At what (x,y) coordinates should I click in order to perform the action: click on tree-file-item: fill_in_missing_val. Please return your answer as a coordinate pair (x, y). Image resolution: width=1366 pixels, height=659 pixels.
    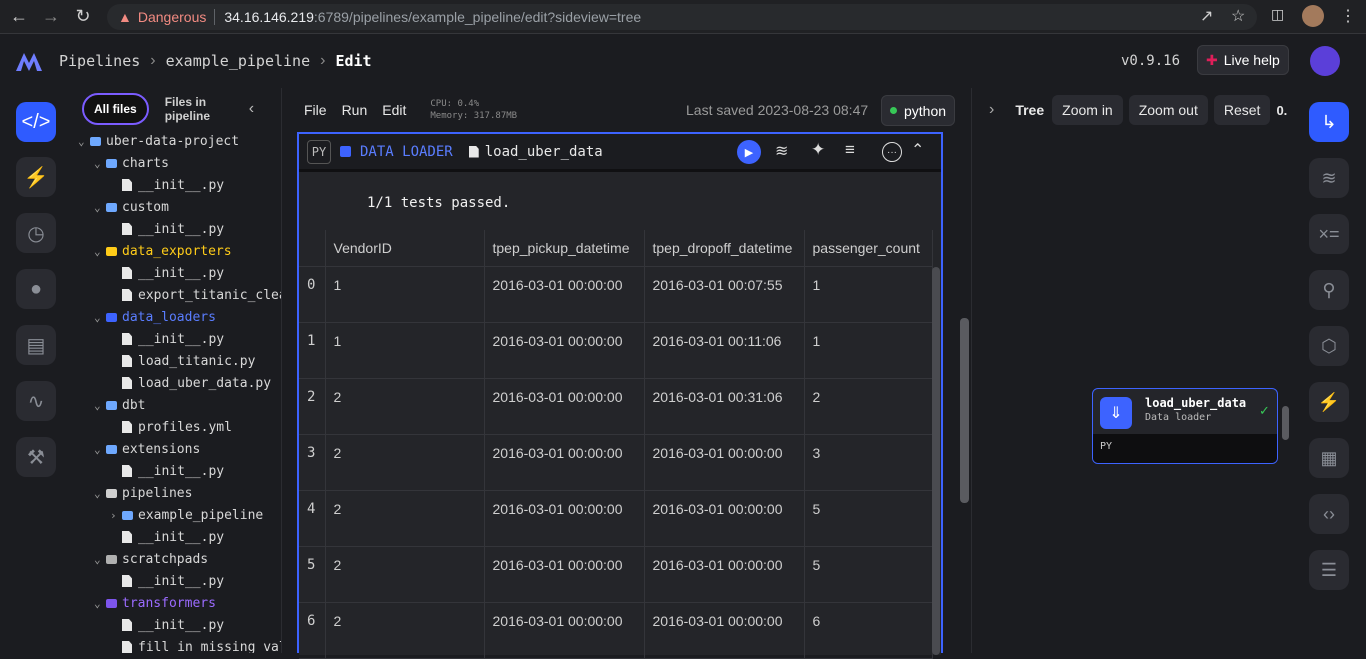
    Looking at the image, I should click on (195, 644).